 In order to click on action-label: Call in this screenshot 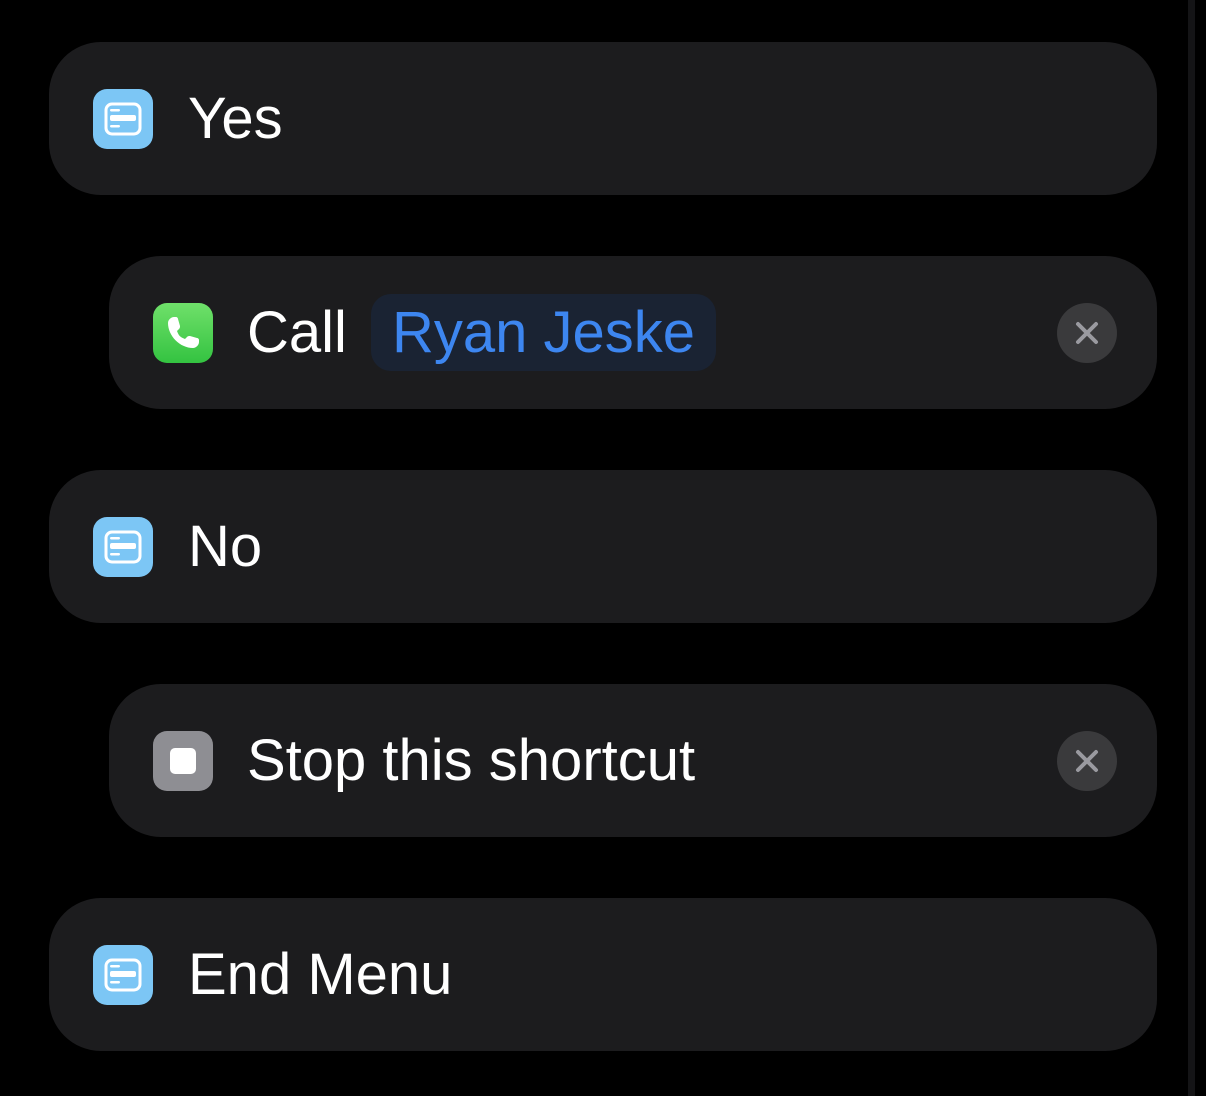, I will do `click(297, 332)`.